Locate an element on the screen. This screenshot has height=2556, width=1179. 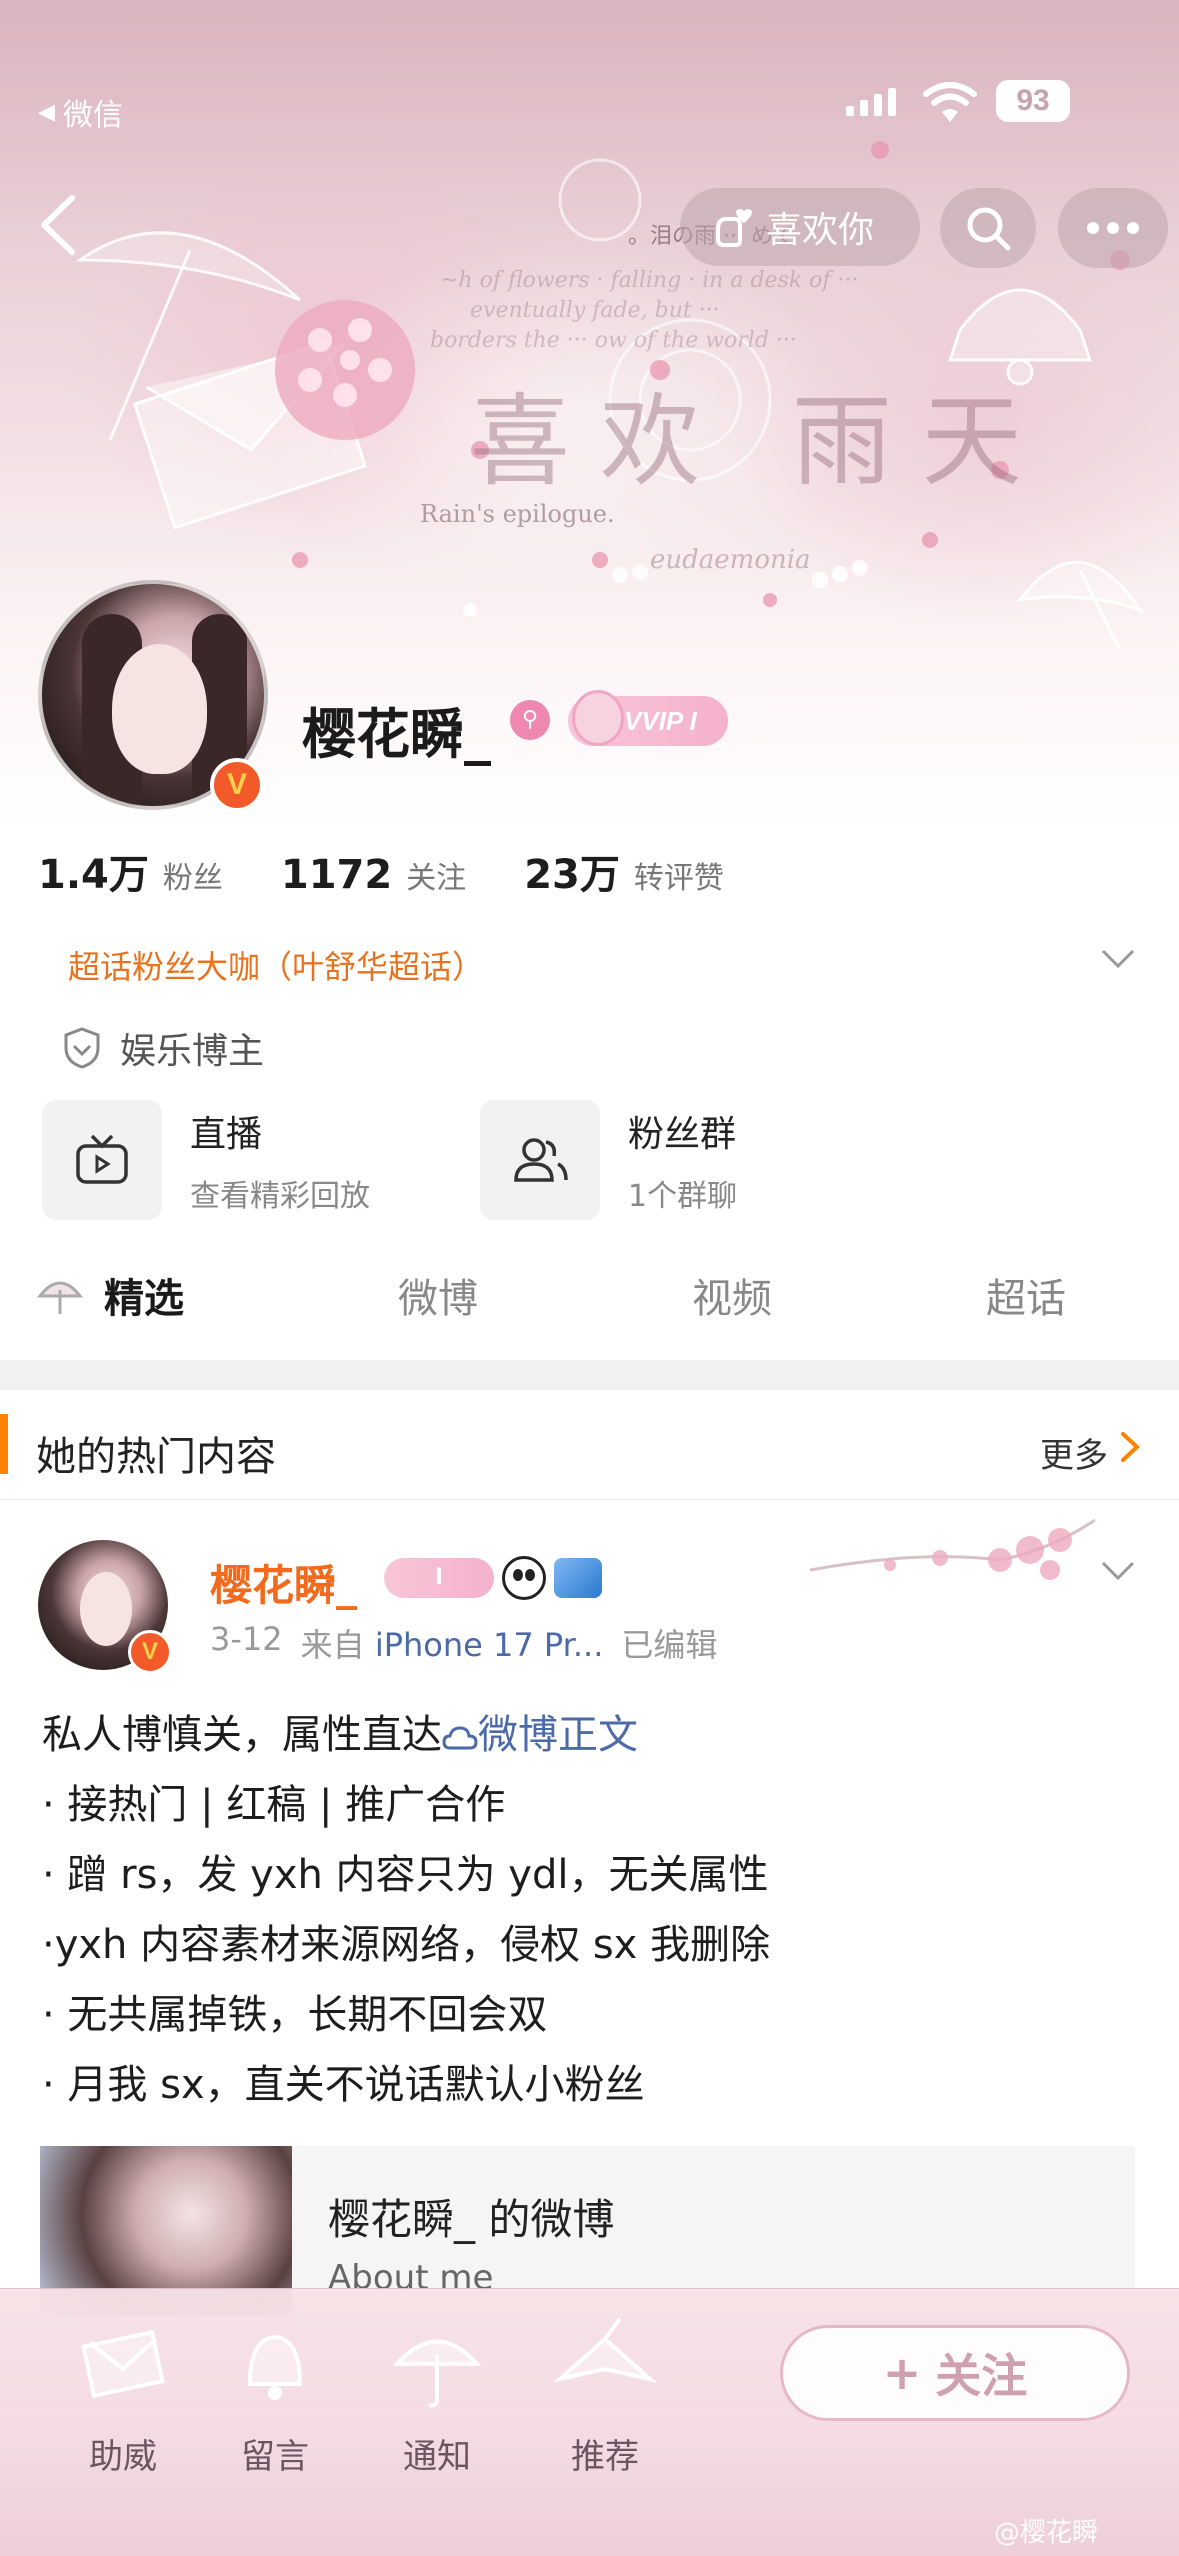
wave-badge-icon is located at coordinates (578, 1578).